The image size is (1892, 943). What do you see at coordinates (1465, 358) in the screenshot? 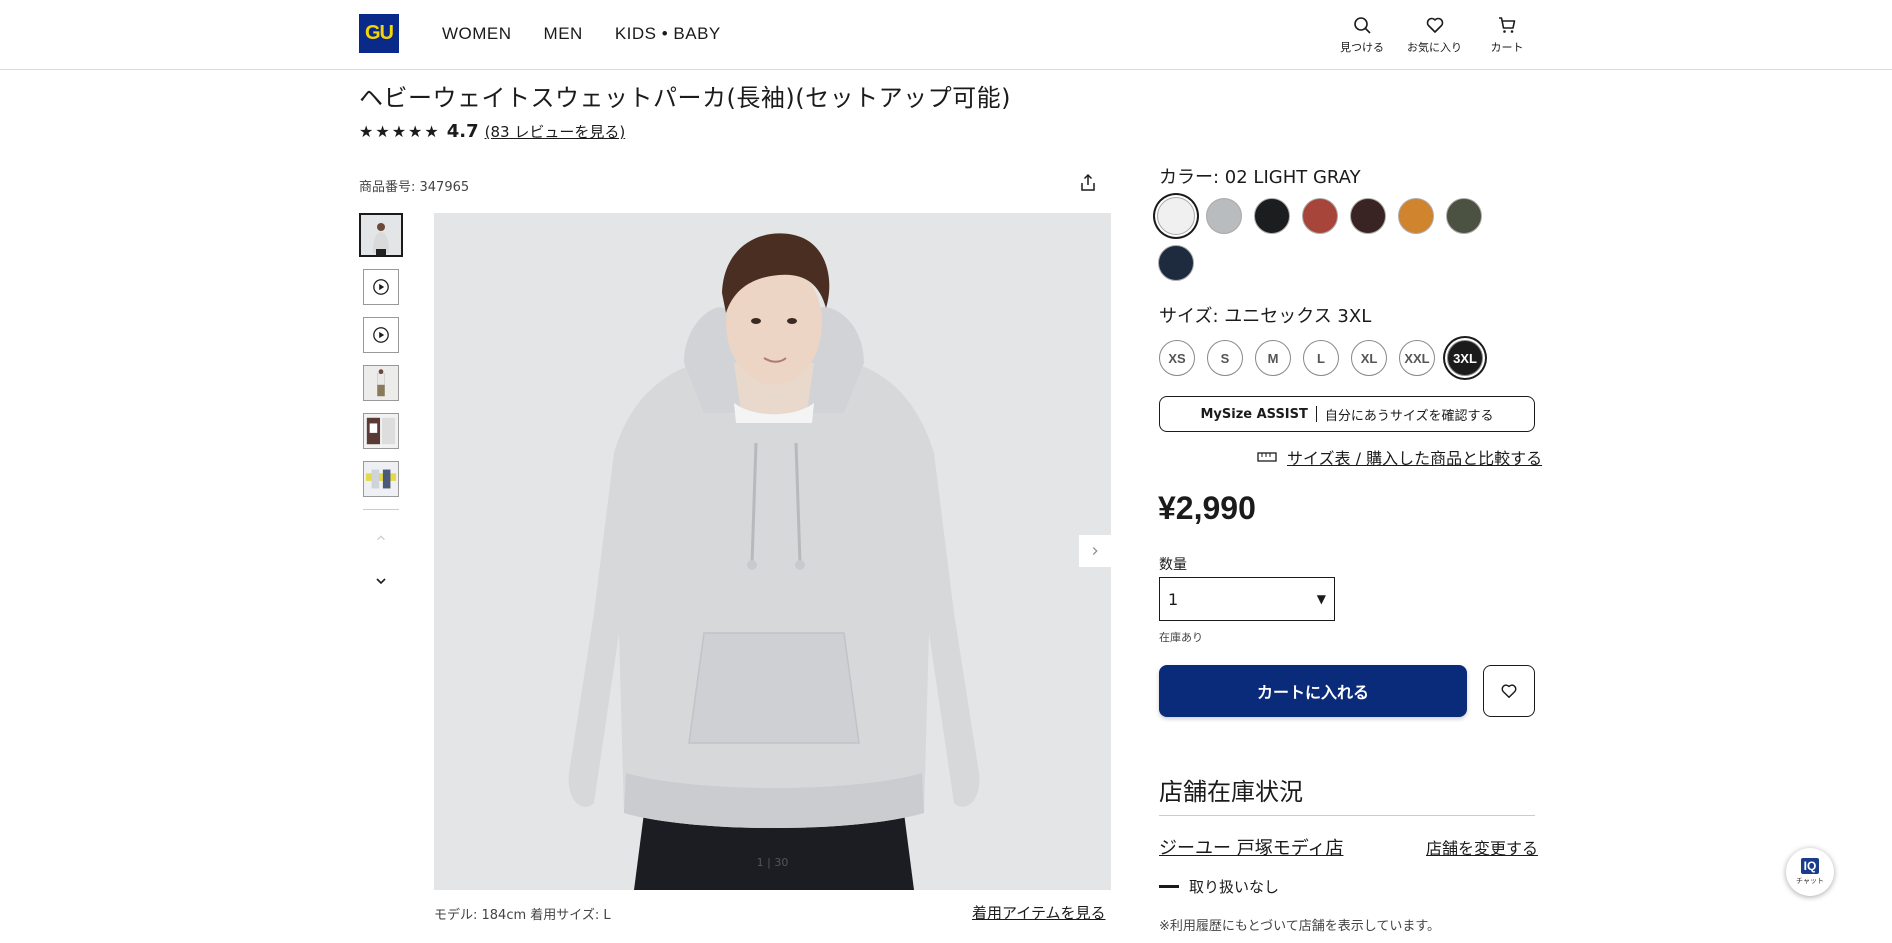
I see `size-option: 3XL` at bounding box center [1465, 358].